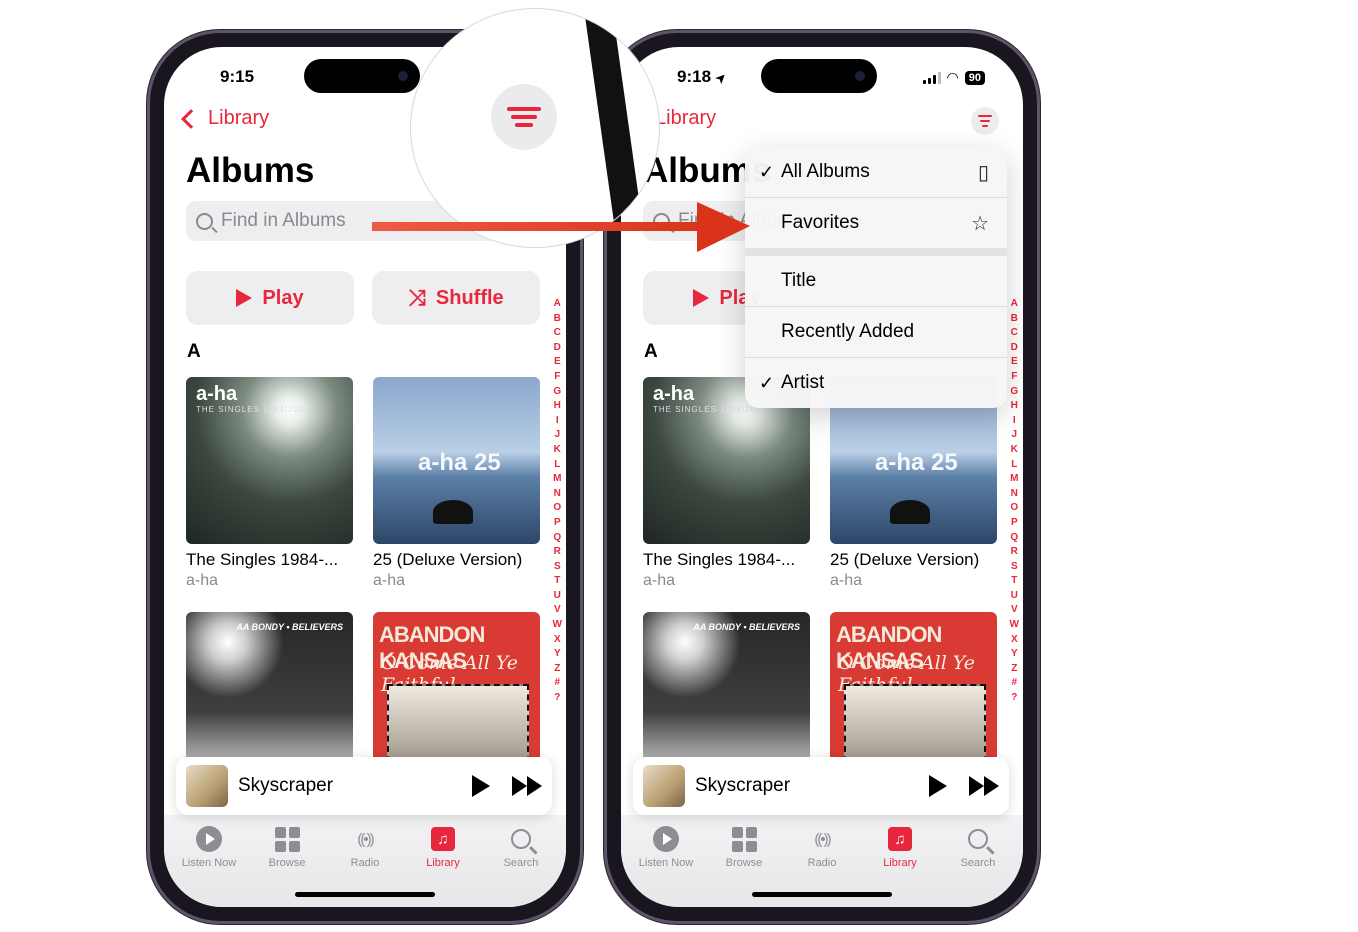 The image size is (1358, 932). What do you see at coordinates (876, 332) in the screenshot?
I see `menu-item-recently-added: Recently Added` at bounding box center [876, 332].